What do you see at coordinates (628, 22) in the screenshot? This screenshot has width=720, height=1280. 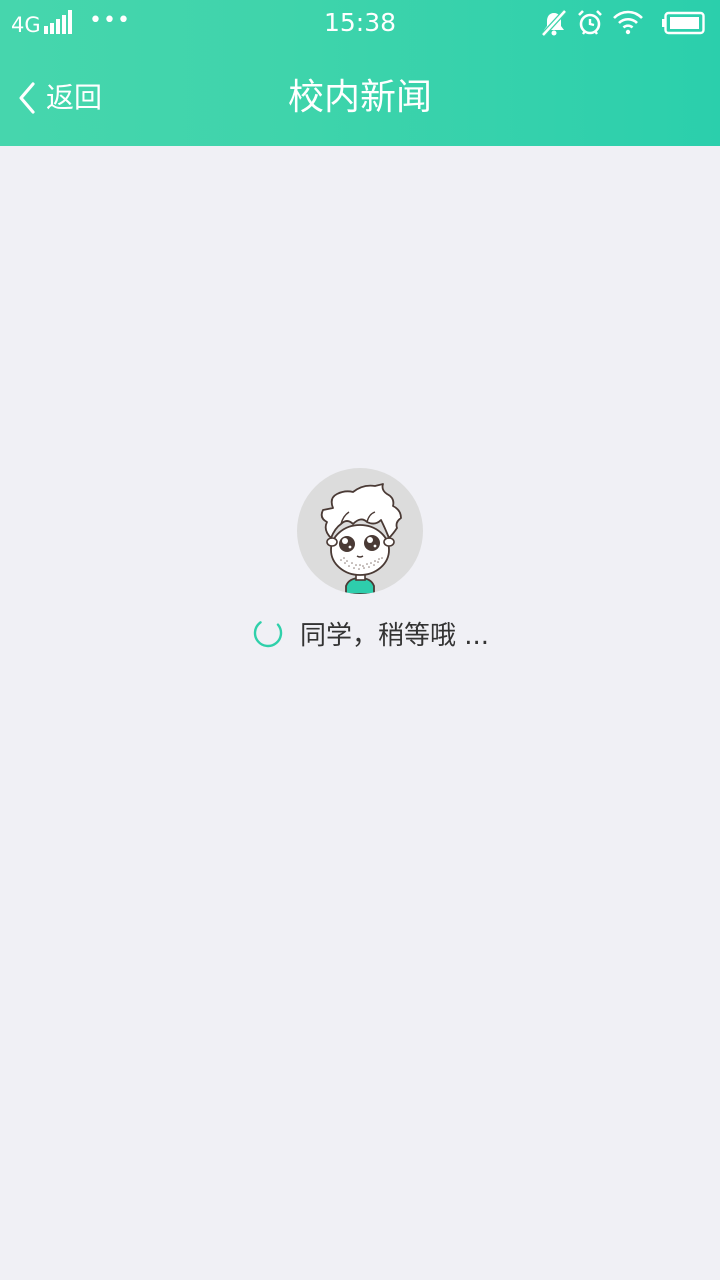 I see `wifi-icon` at bounding box center [628, 22].